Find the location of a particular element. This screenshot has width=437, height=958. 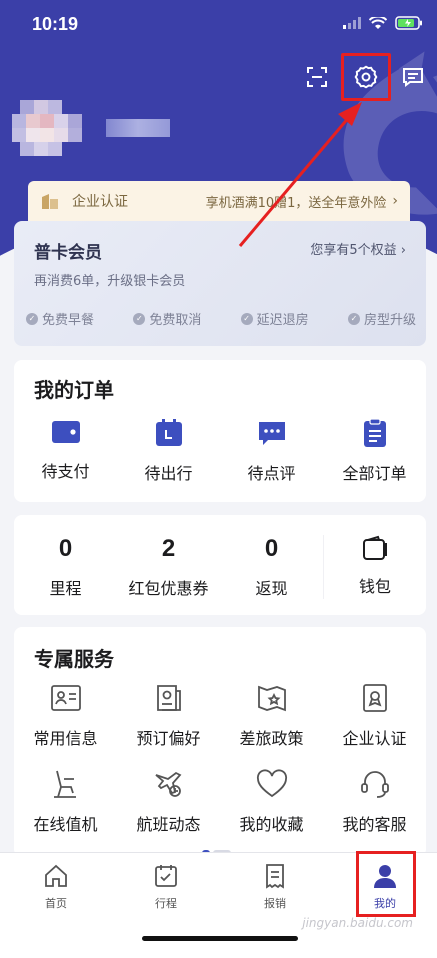

service-flight-status: 航班动态 is located at coordinates (168, 802).